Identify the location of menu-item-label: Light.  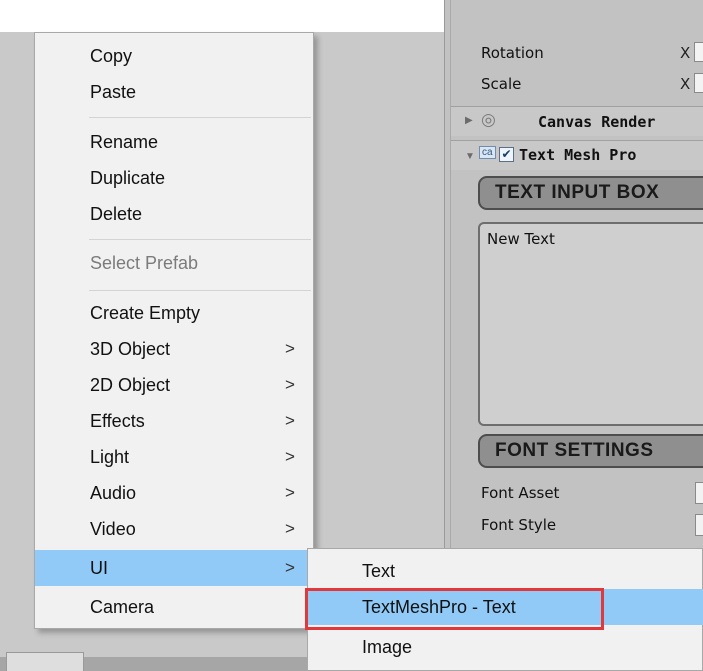
(110, 457).